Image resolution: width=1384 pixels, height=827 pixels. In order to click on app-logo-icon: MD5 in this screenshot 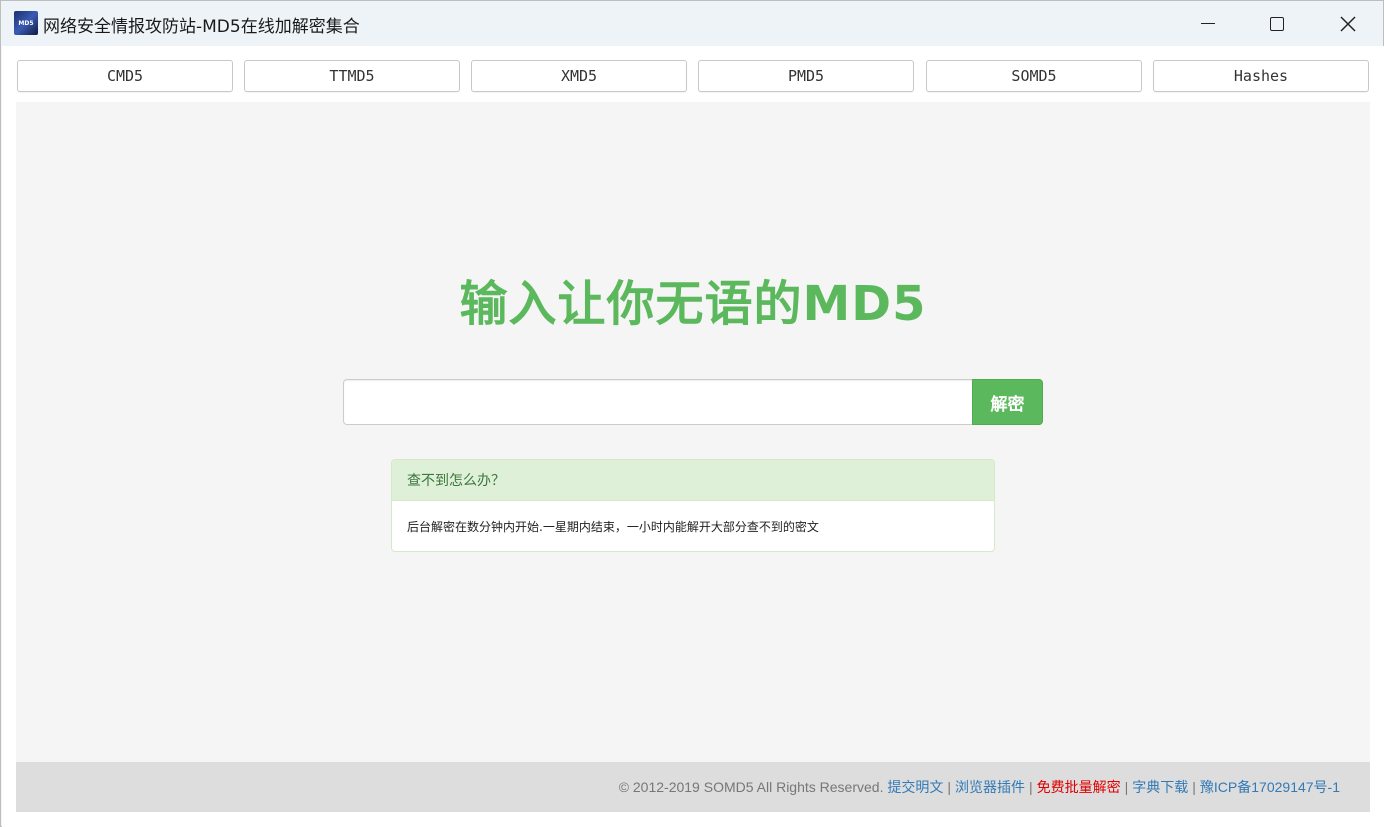, I will do `click(26, 23)`.